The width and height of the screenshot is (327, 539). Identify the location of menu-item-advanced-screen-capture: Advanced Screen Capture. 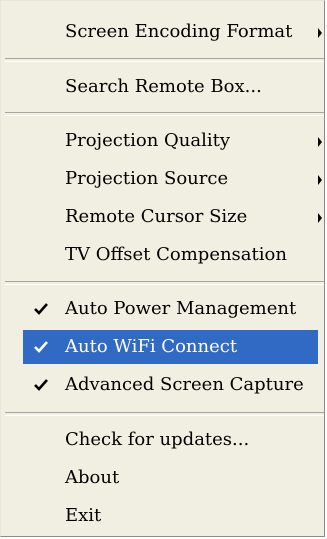
(173, 385).